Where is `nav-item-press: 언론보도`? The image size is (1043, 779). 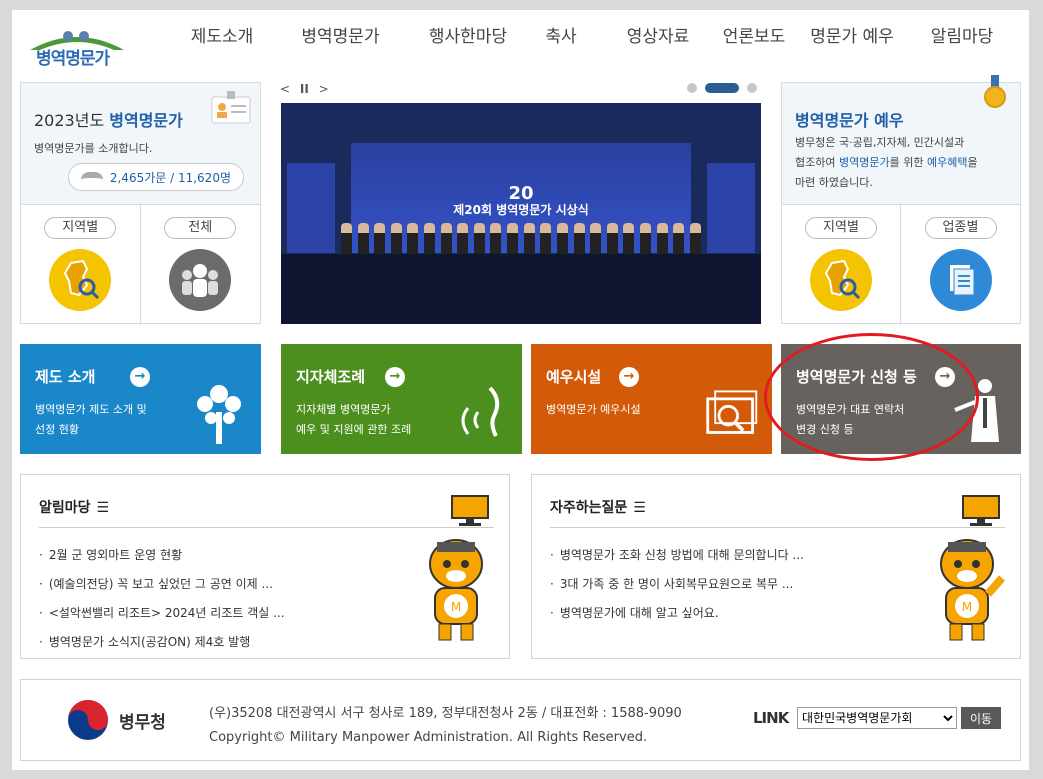 nav-item-press: 언론보도 is located at coordinates (754, 34).